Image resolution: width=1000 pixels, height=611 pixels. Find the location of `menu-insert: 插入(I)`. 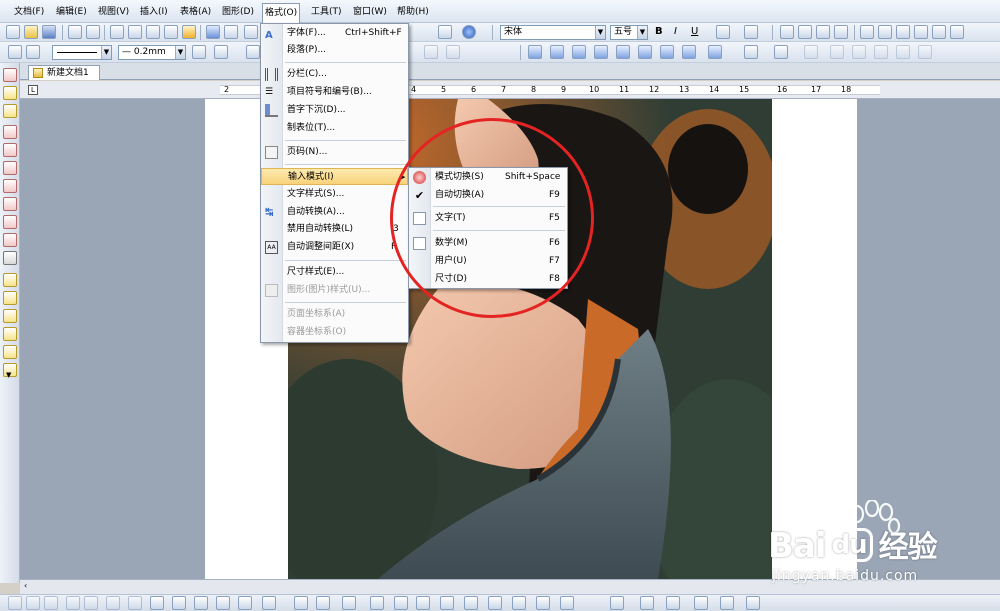

menu-insert: 插入(I) is located at coordinates (154, 12).